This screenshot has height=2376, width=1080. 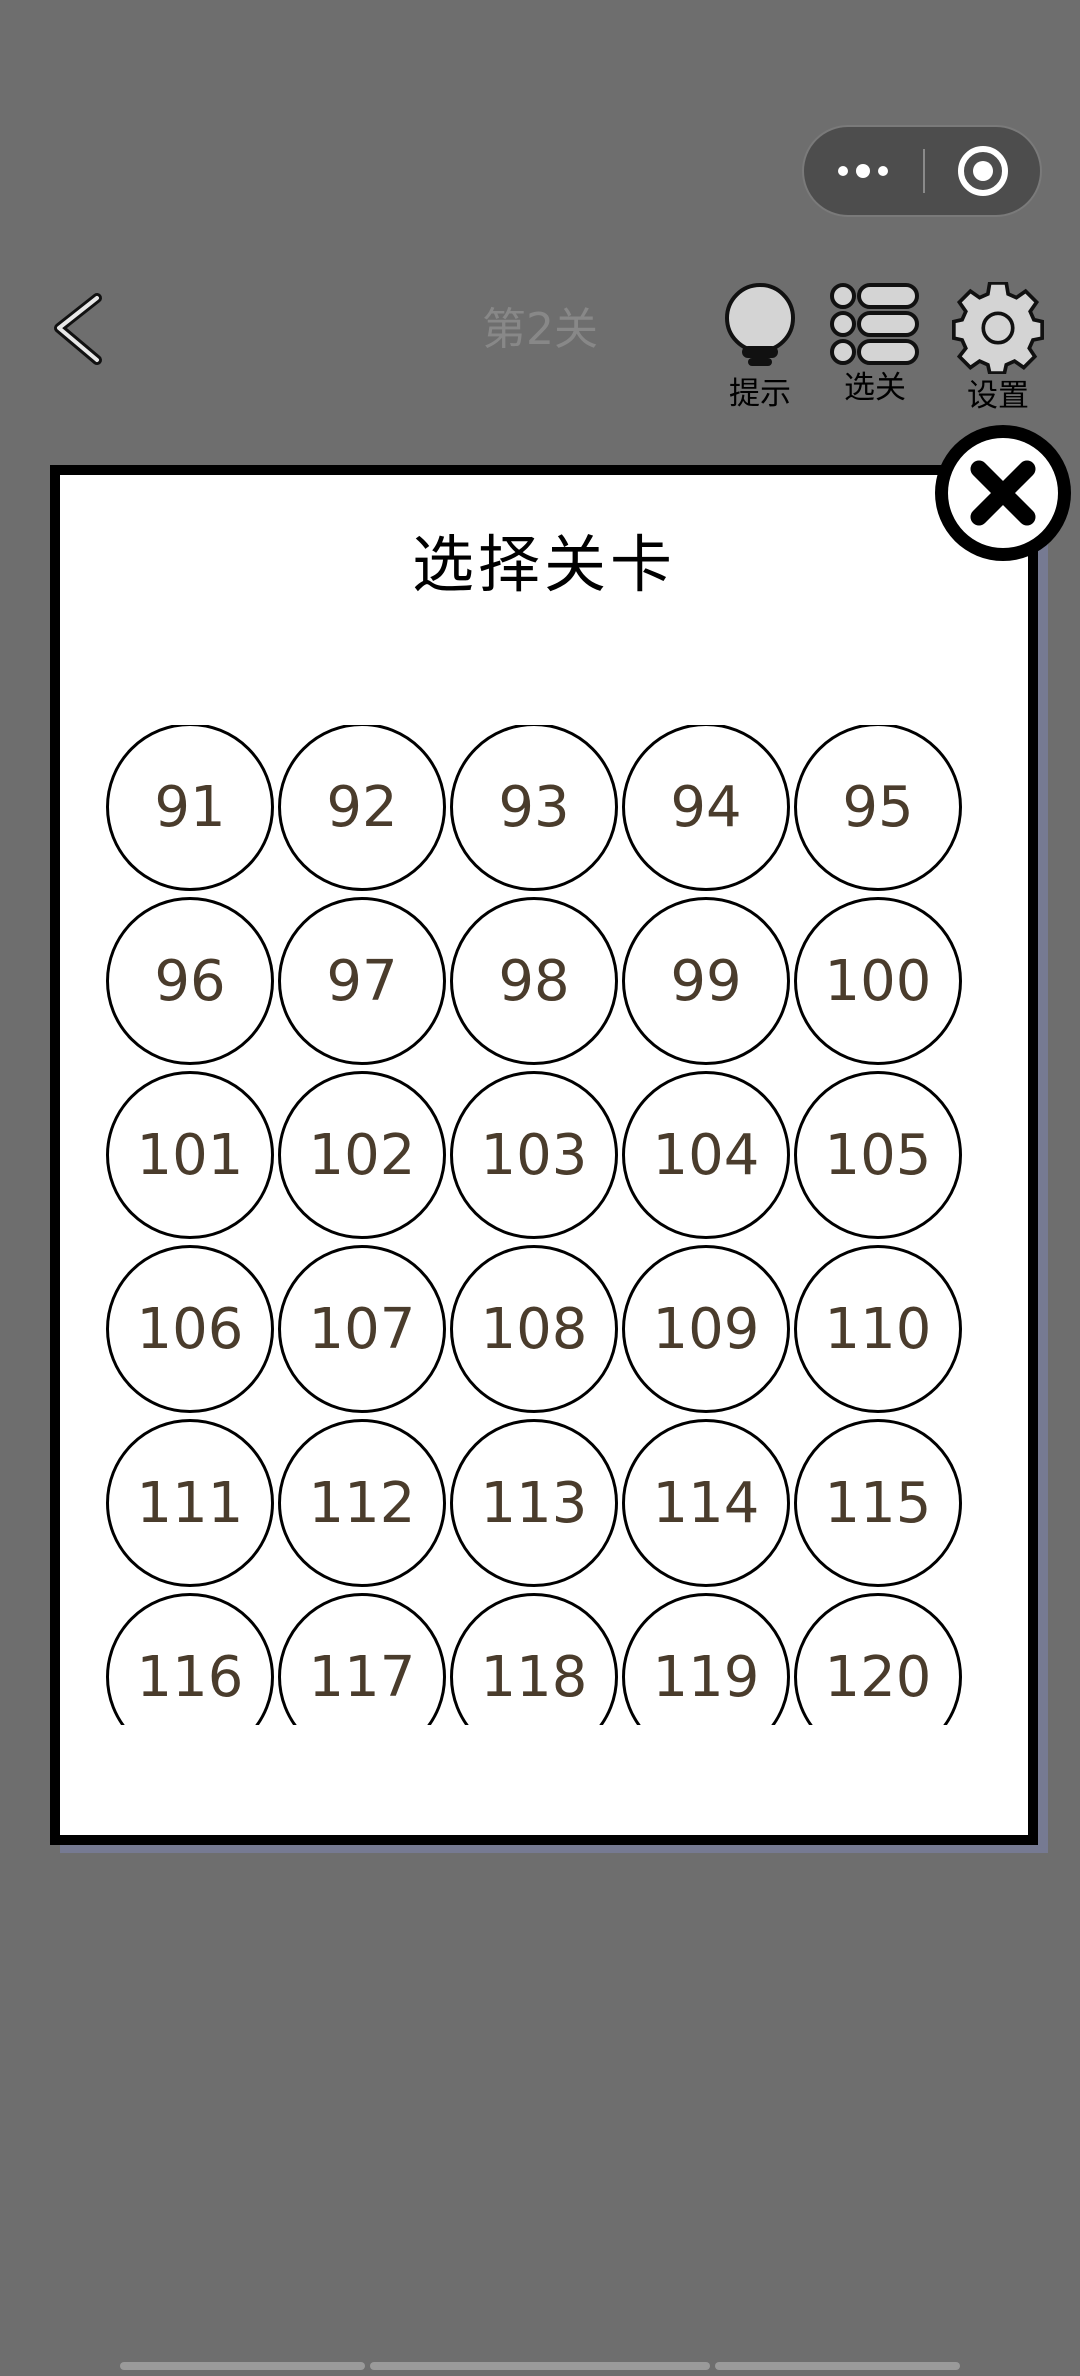 I want to click on gear-icon, so click(x=998, y=328).